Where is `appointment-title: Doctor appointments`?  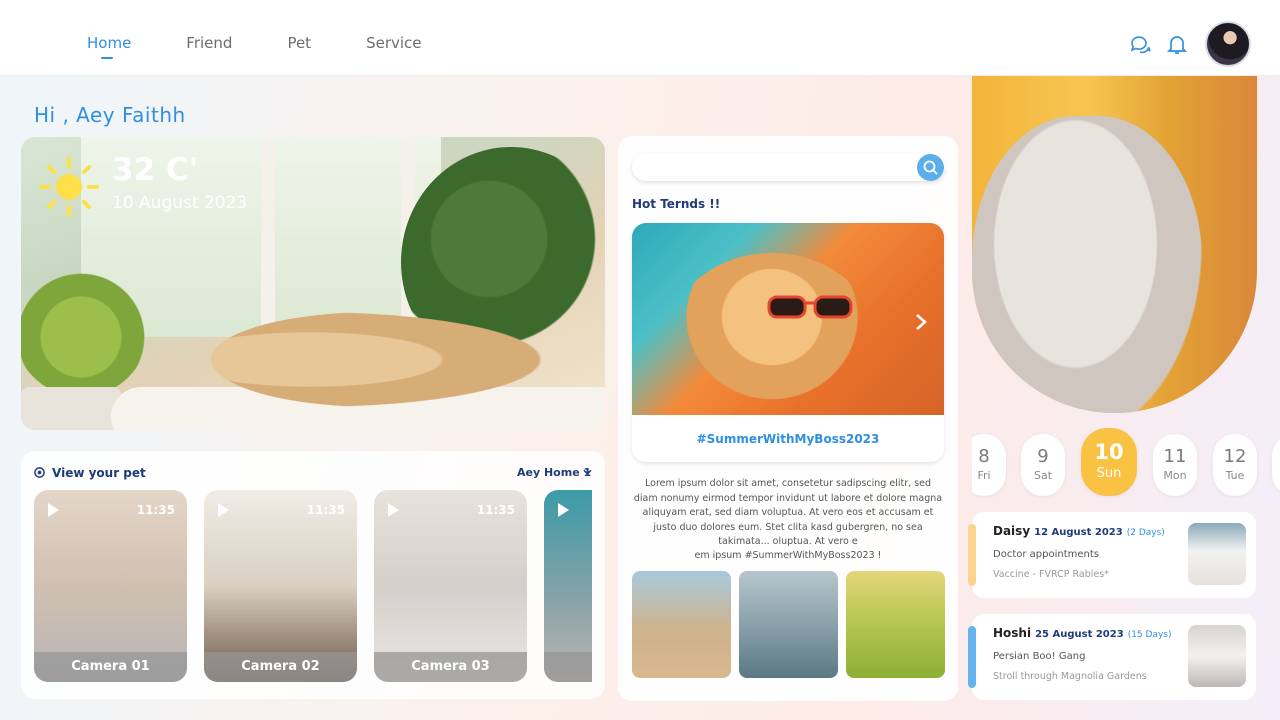 appointment-title: Doctor appointments is located at coordinates (1046, 554).